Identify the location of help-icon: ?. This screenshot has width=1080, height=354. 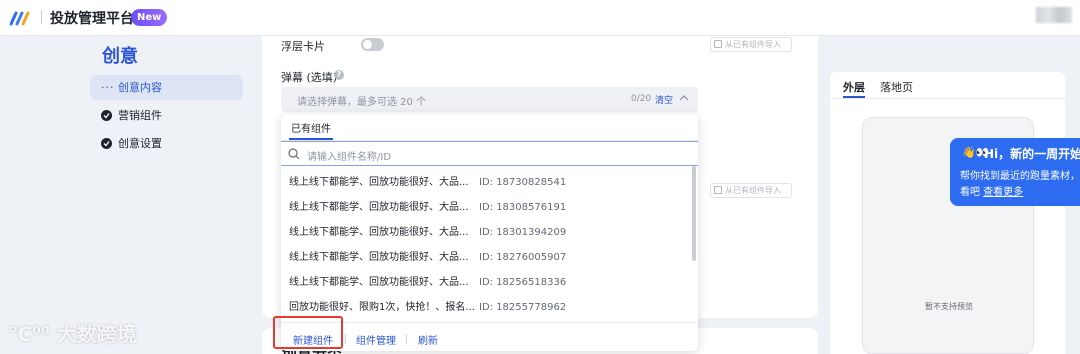
(339, 75).